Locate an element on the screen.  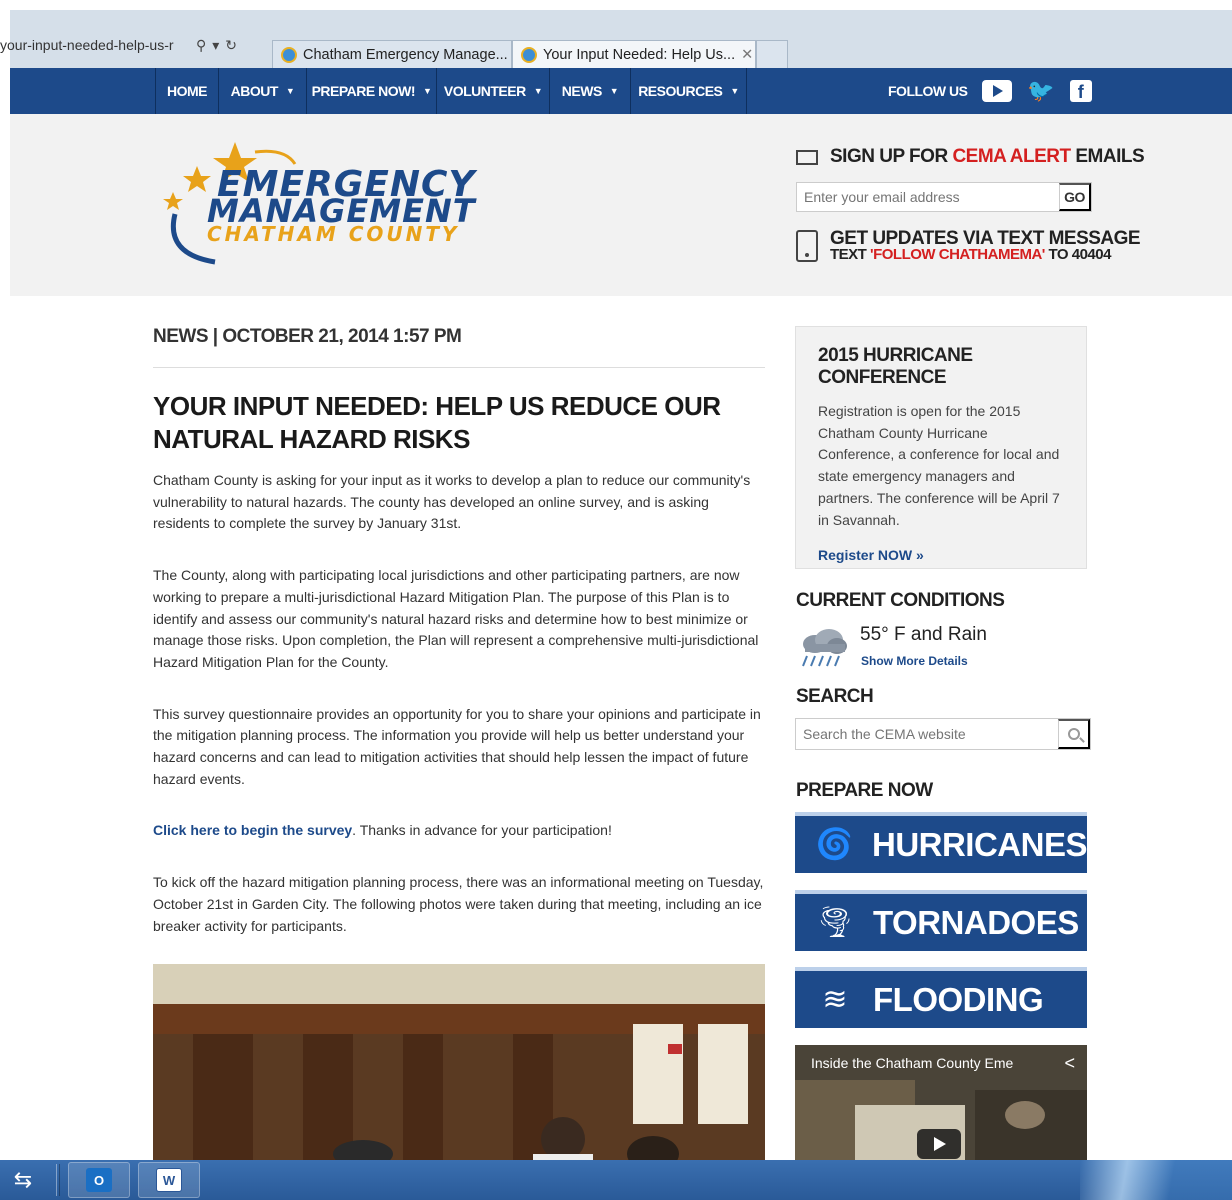
address-bar: your-input-needed-help-us-r ⚲ ▾ ↻ is located at coordinates (135, 45).